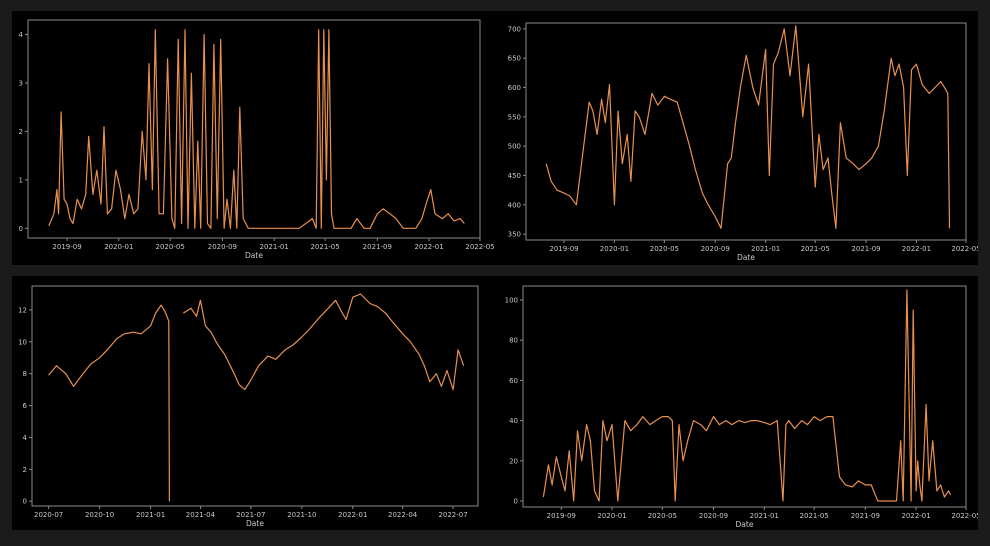 The height and width of the screenshot is (546, 990). I want to click on y-tick-label: 40, so click(513, 421).